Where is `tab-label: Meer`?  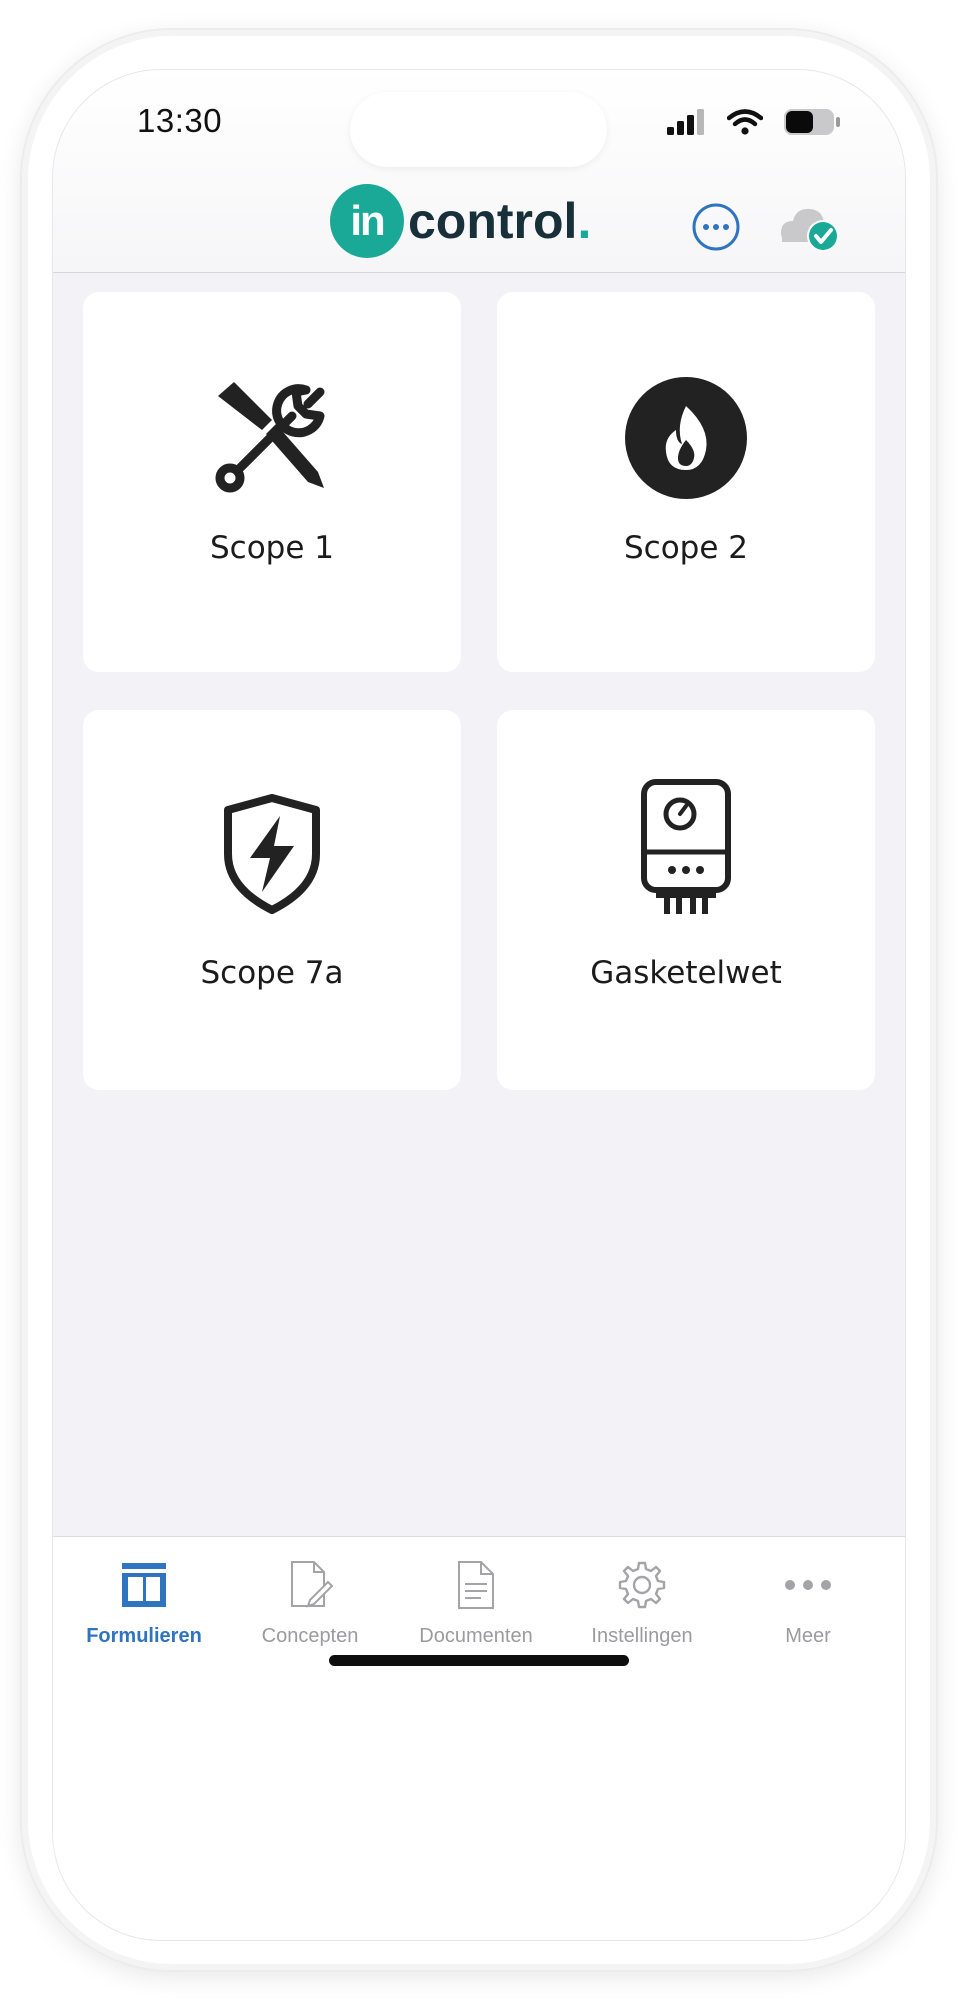
tab-label: Meer is located at coordinates (808, 1636).